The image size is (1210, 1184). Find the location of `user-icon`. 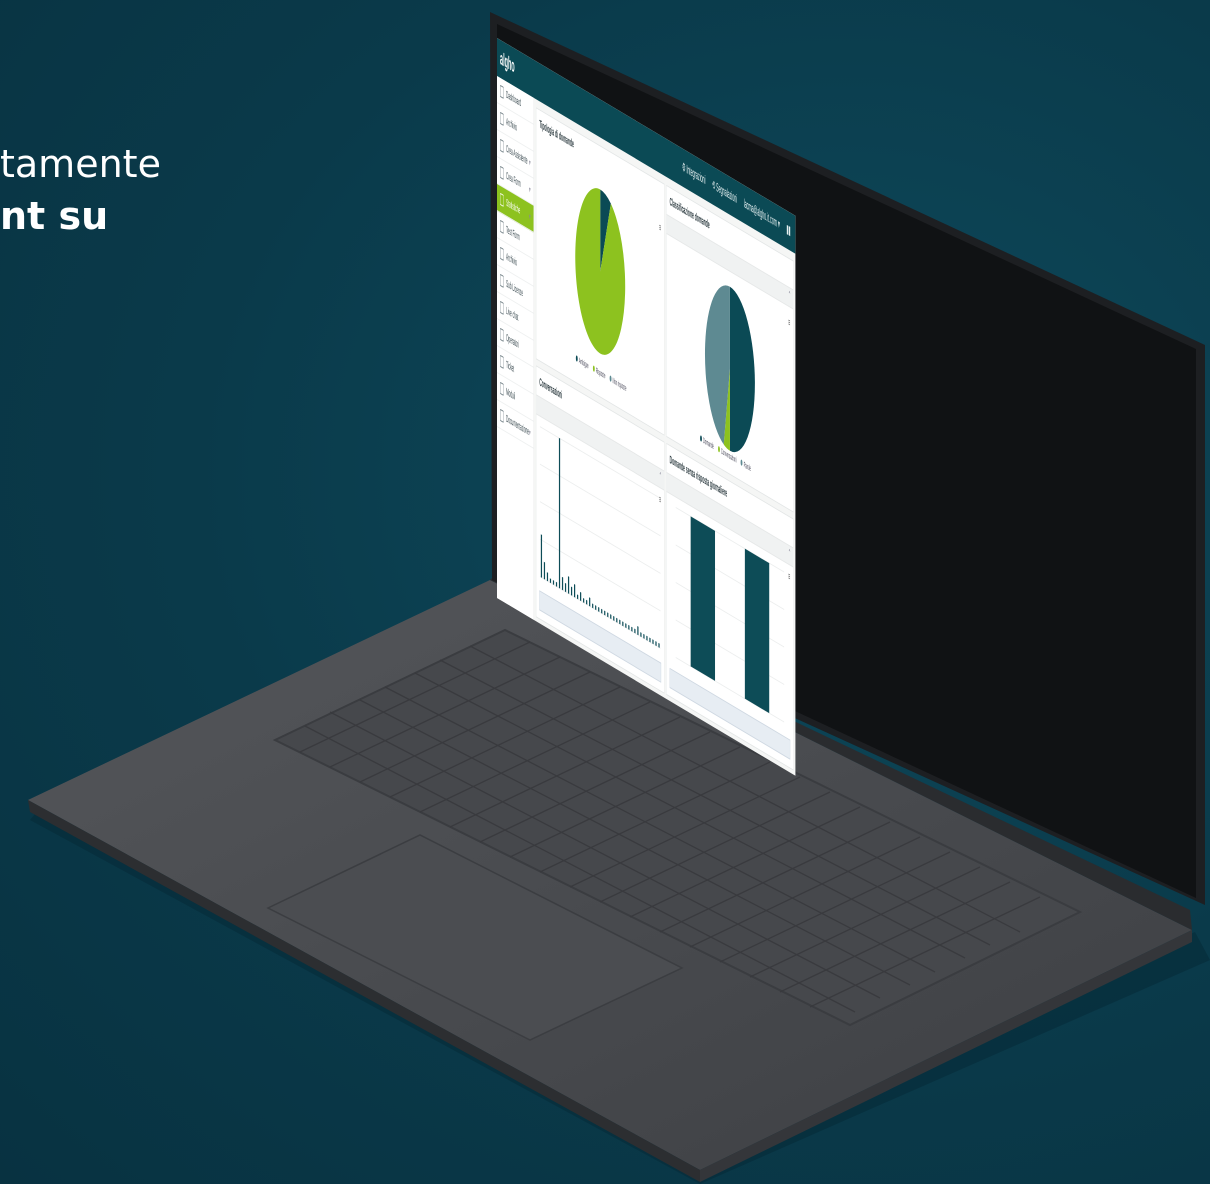

user-icon is located at coordinates (502, 145).